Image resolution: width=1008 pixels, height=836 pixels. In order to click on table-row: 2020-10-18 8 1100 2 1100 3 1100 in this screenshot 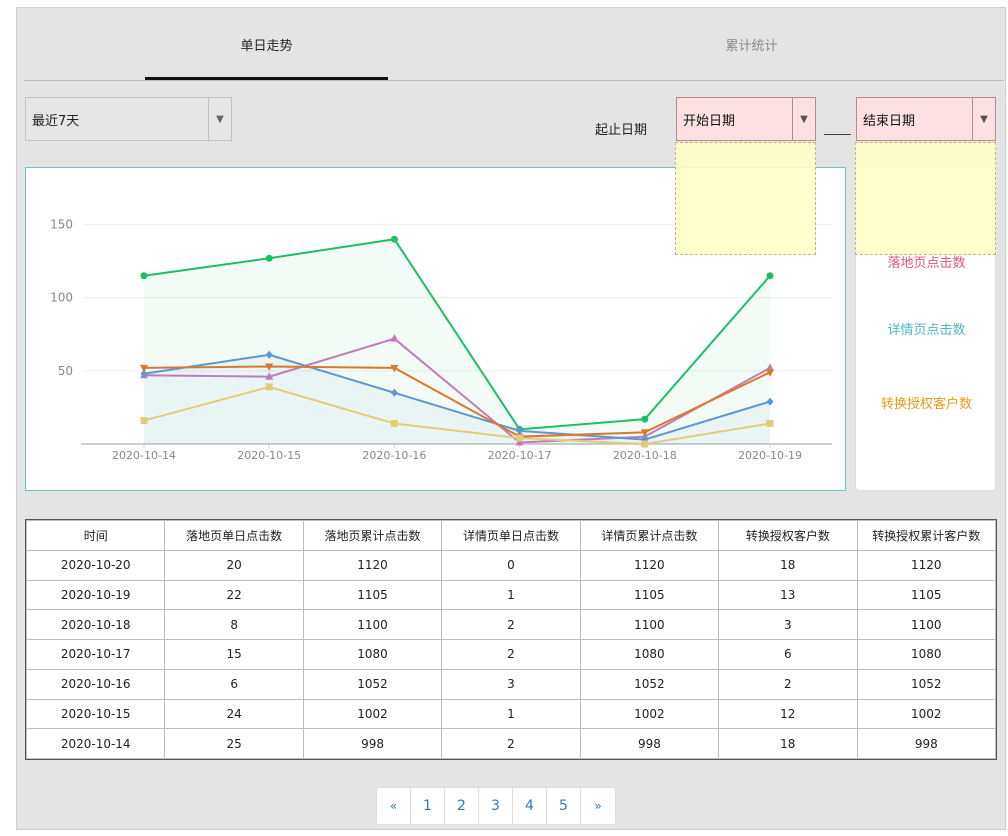, I will do `click(511, 625)`.